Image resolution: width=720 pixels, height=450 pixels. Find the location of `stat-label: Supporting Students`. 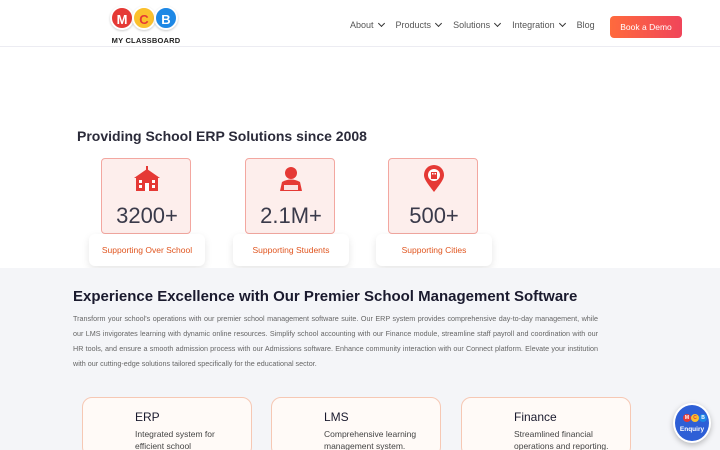

stat-label: Supporting Students is located at coordinates (291, 250).